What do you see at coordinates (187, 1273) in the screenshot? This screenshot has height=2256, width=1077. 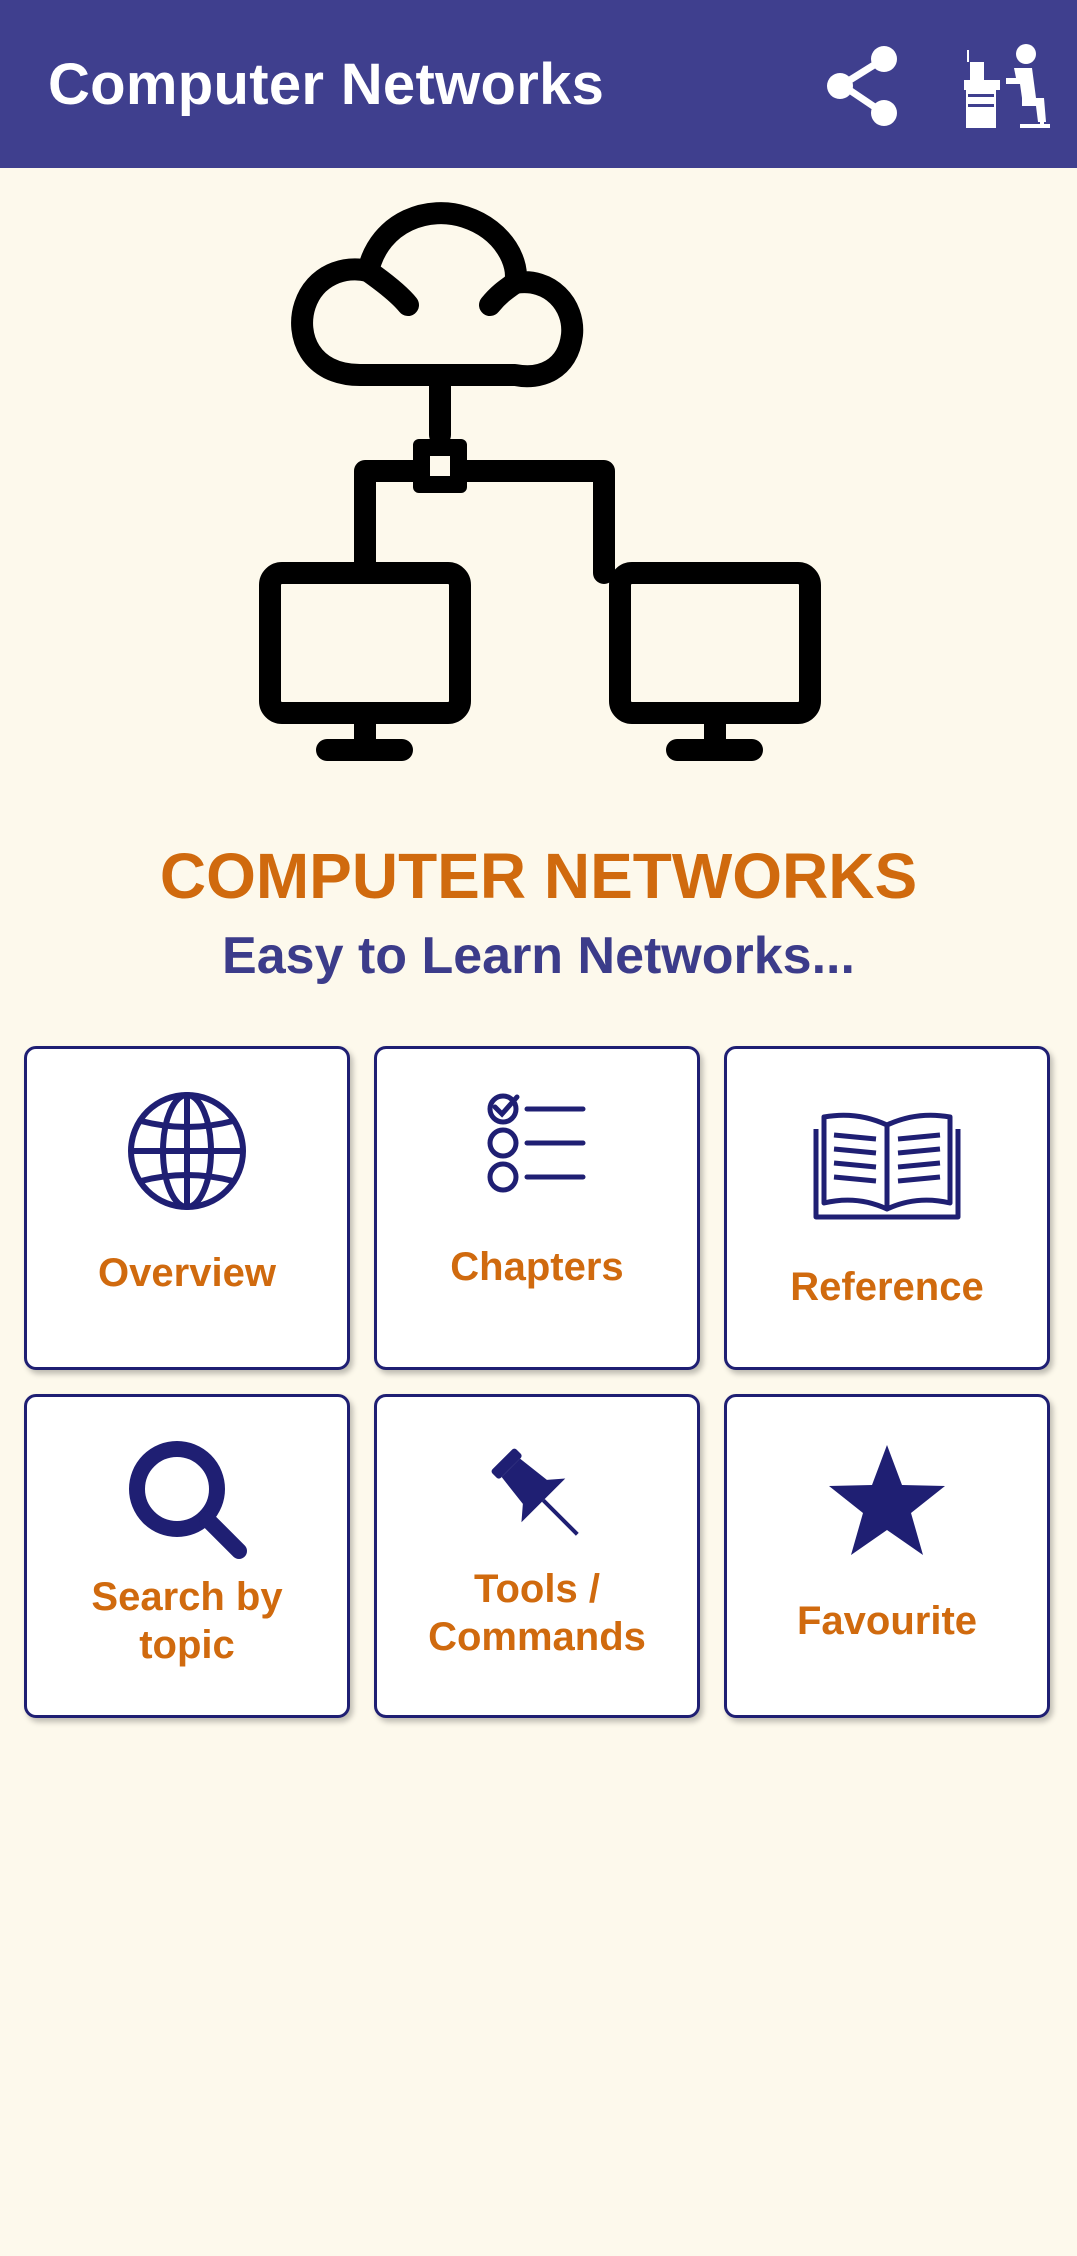 I see `overview-label: Overview` at bounding box center [187, 1273].